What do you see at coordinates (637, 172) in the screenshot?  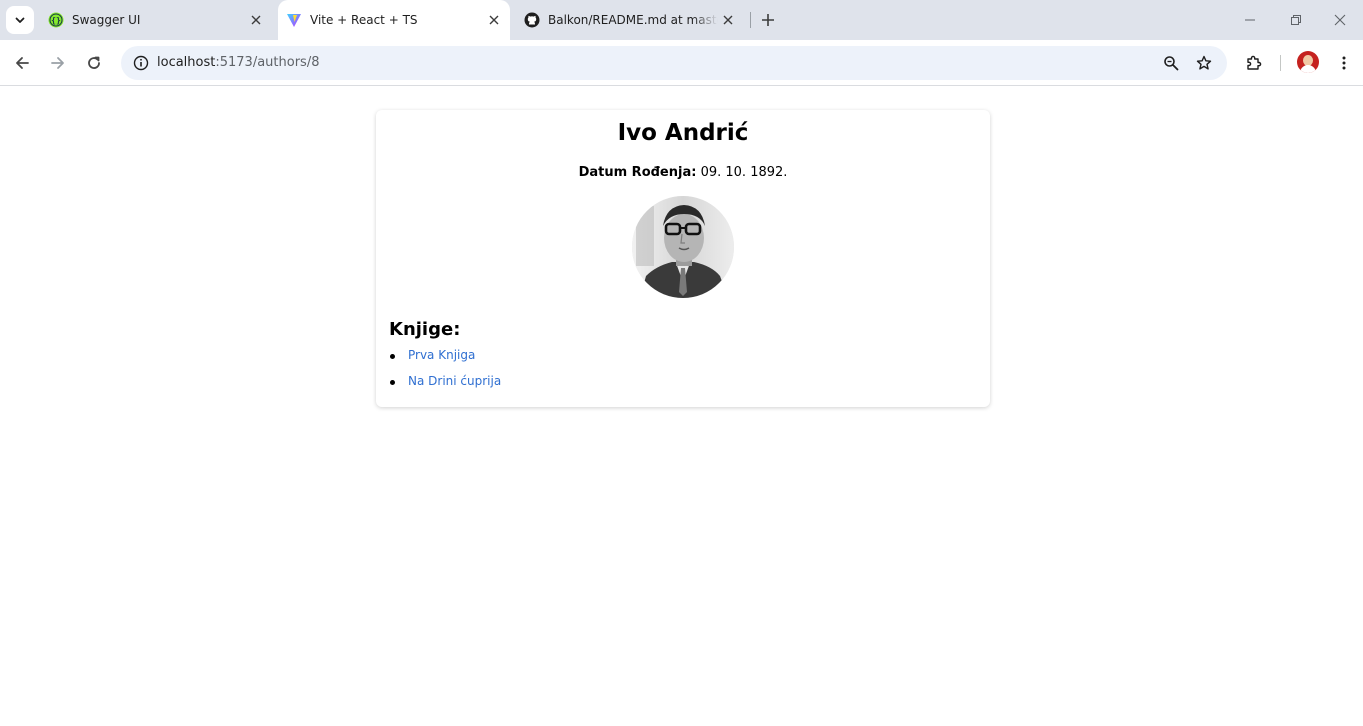 I see `birth-date-label: Datum Rođenja:` at bounding box center [637, 172].